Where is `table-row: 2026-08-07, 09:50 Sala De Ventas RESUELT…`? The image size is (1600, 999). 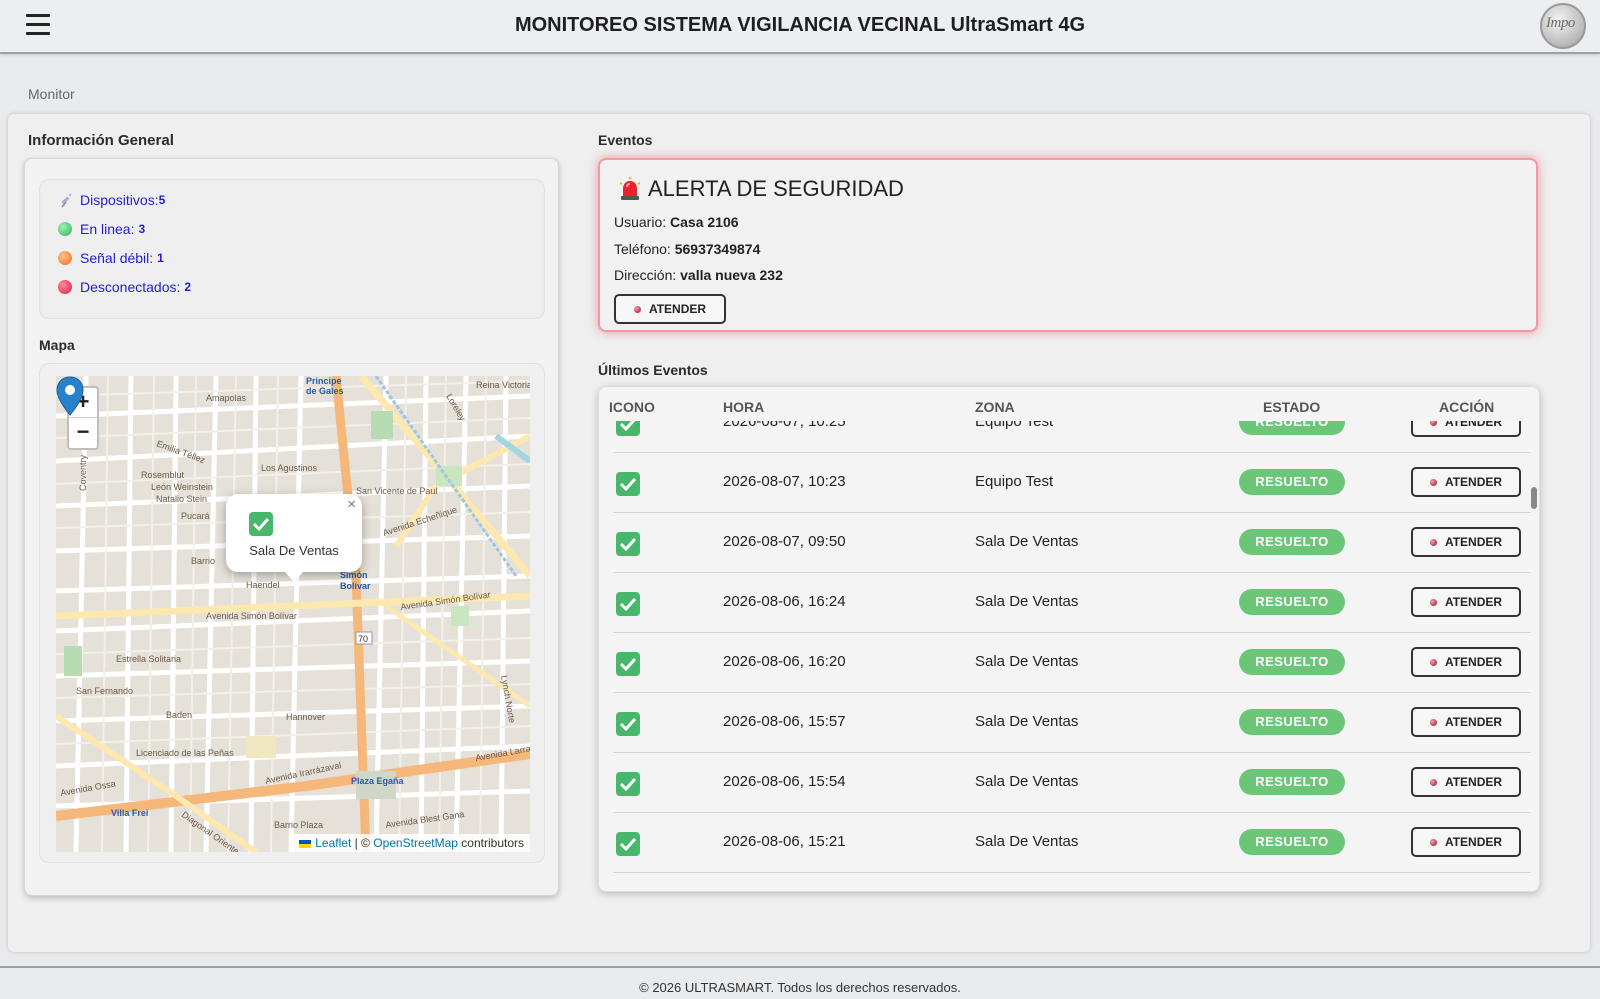 table-row: 2026-08-07, 09:50 Sala De Ventas RESUELT… is located at coordinates (1072, 543).